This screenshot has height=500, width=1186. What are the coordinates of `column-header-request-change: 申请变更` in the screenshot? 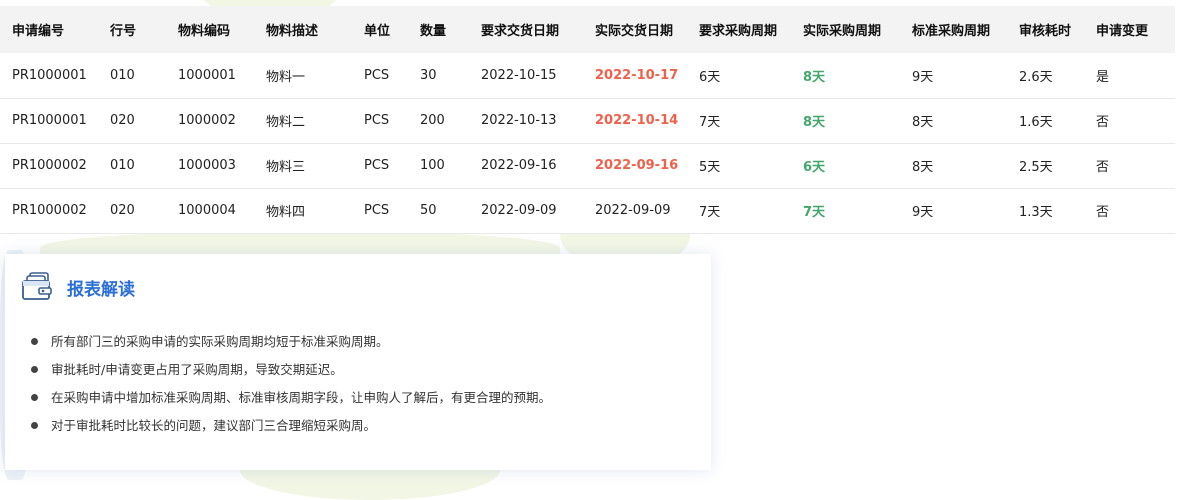 It's located at (1135, 29).